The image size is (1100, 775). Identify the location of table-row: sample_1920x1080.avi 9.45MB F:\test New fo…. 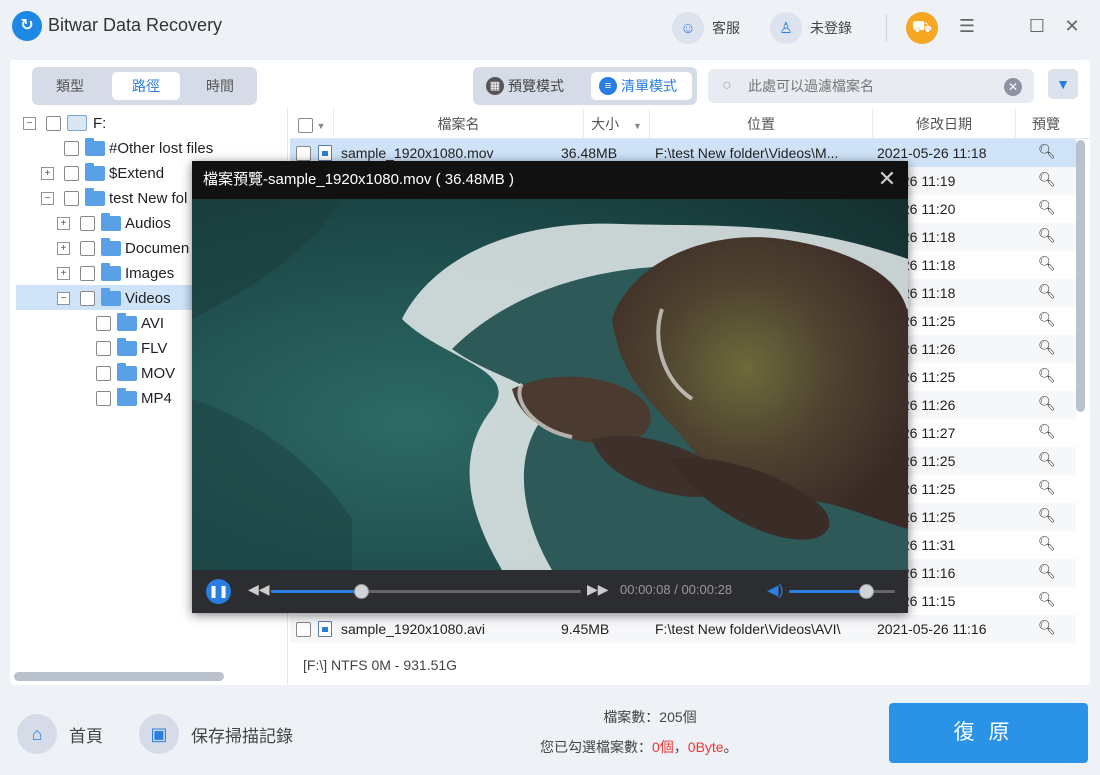
(683, 629).